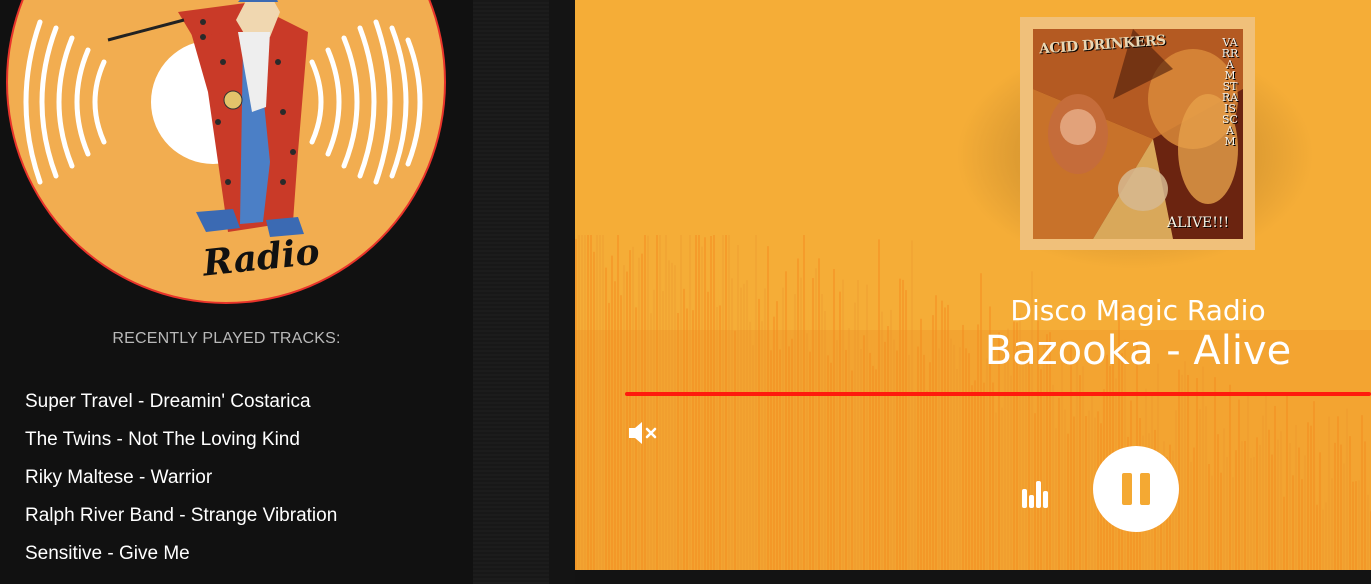 This screenshot has width=1371, height=584. I want to click on panel-gap, so click(562, 292).